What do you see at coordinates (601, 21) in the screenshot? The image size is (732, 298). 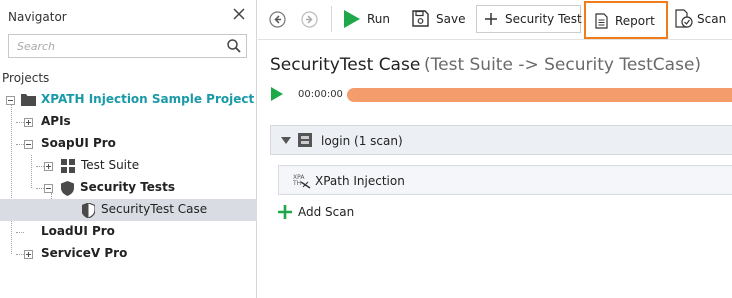 I see `report-icon` at bounding box center [601, 21].